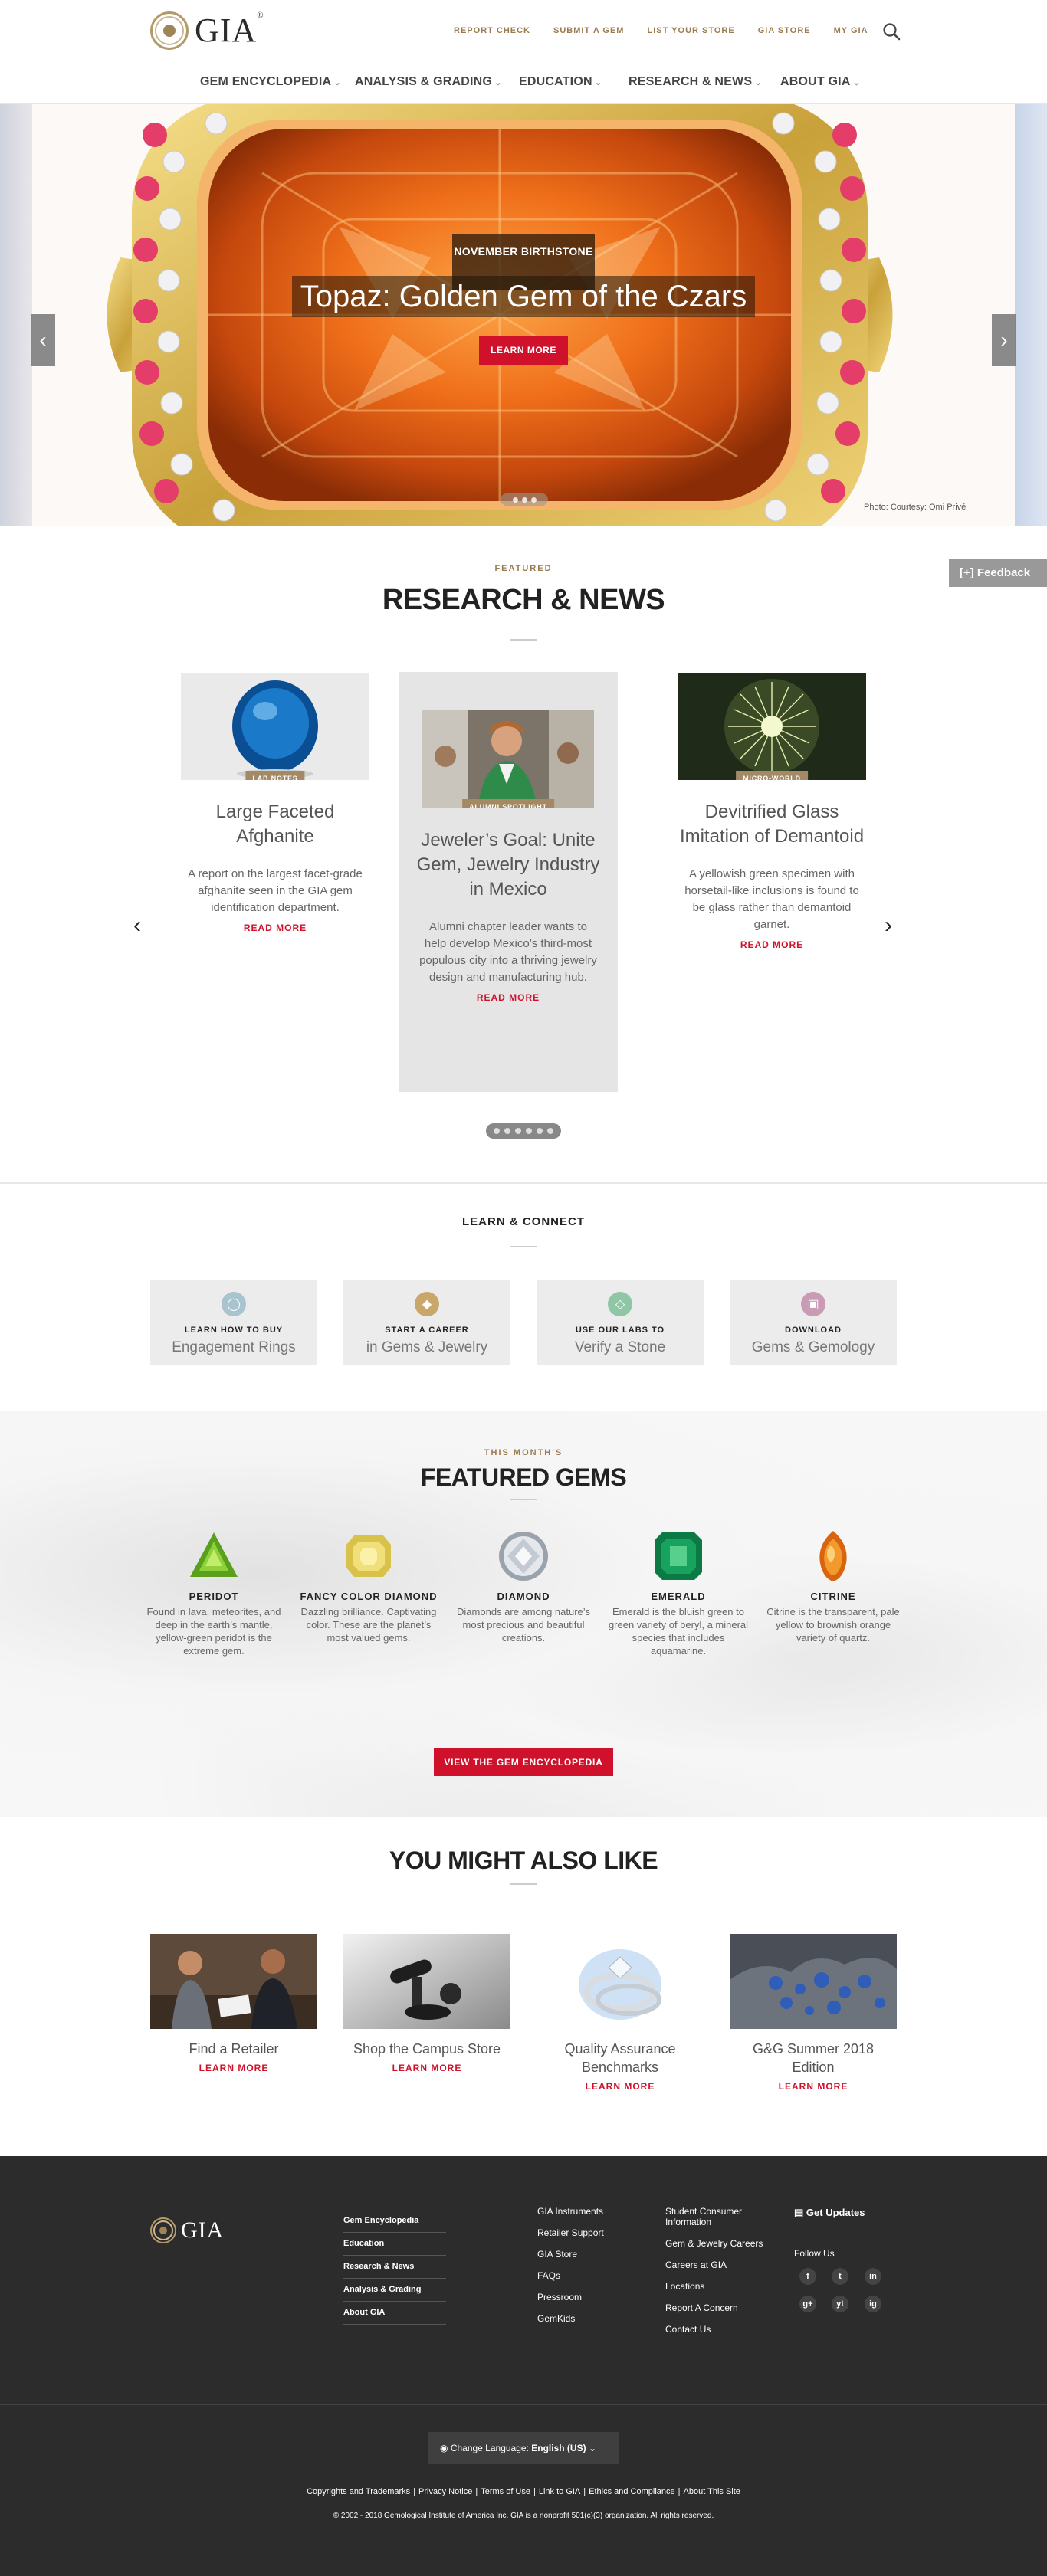 The height and width of the screenshot is (2576, 1047). I want to click on hero-prev-arrow: ‹, so click(43, 340).